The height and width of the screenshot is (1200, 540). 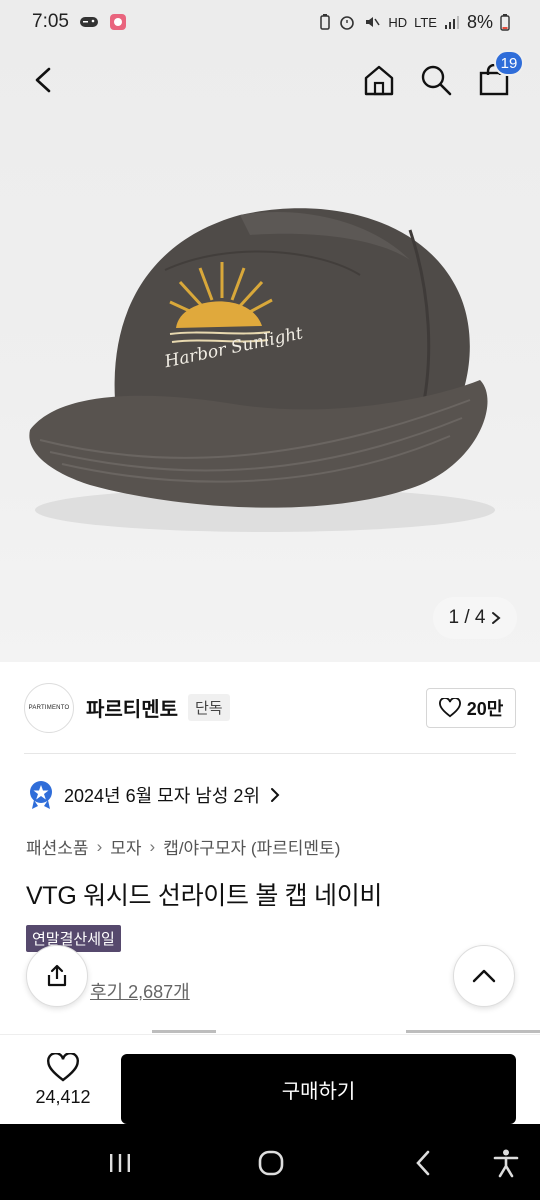 What do you see at coordinates (347, 22) in the screenshot?
I see `alarm-icon` at bounding box center [347, 22].